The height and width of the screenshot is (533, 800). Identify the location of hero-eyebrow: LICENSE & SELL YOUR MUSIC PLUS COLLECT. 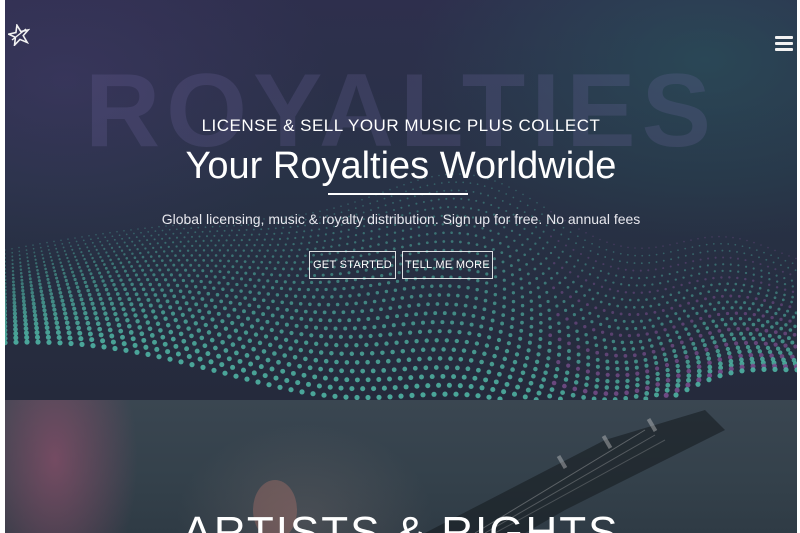
(401, 125).